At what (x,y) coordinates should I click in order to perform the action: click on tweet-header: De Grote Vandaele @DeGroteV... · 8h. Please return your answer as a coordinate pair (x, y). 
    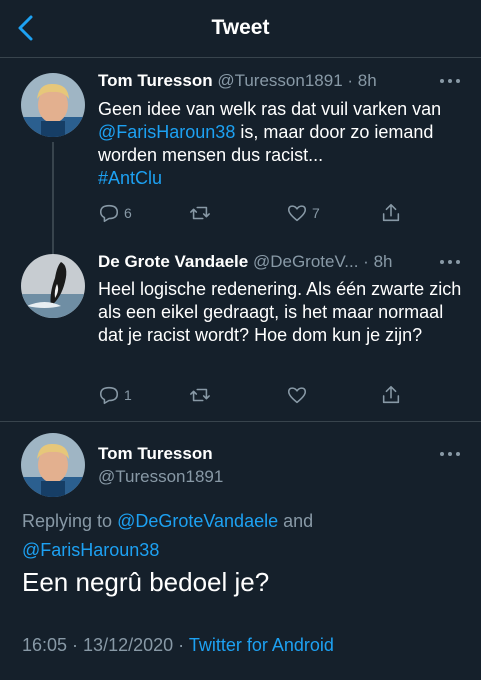
    Looking at the image, I should click on (245, 262).